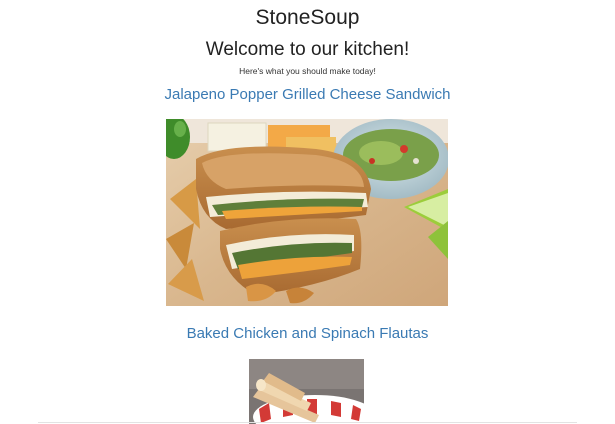 Image resolution: width=615 pixels, height=424 pixels. Describe the element at coordinates (306, 391) in the screenshot. I see `recipe-photo-flautas` at that location.